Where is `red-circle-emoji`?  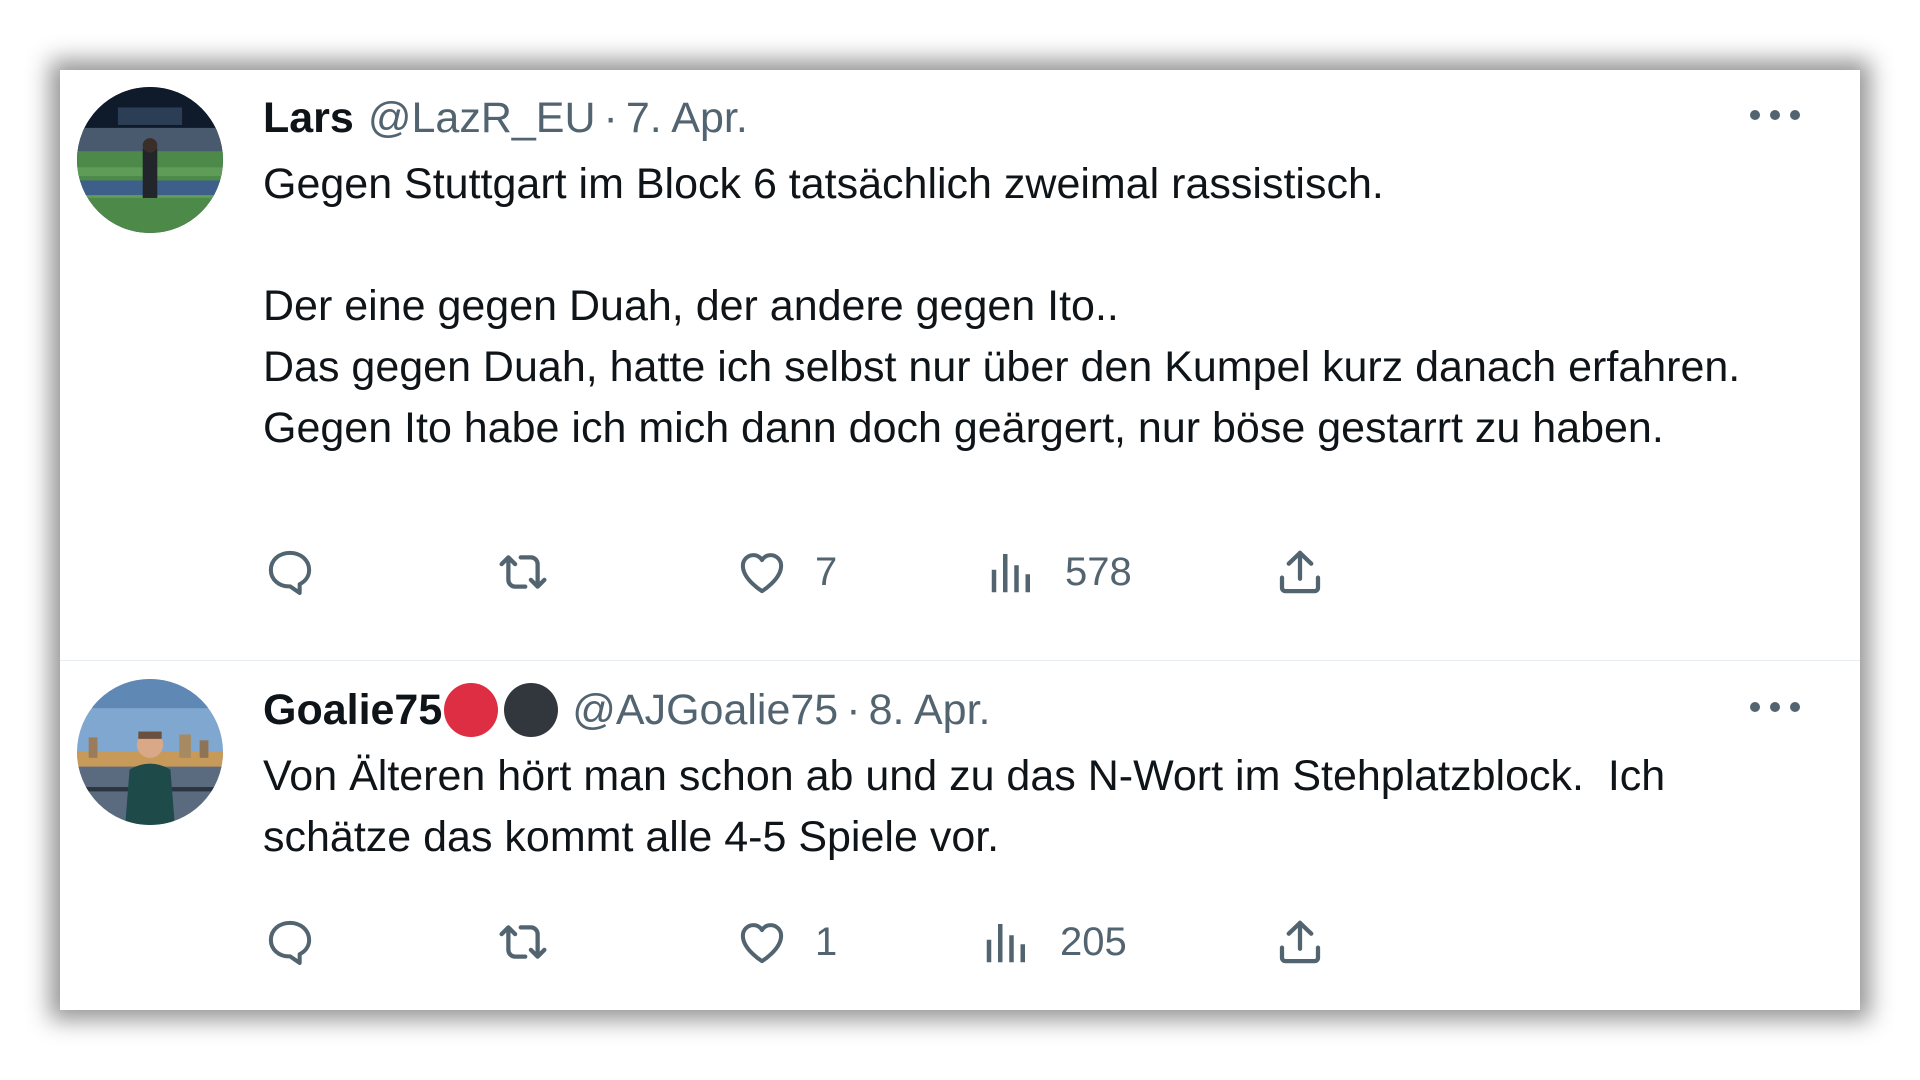 red-circle-emoji is located at coordinates (471, 710).